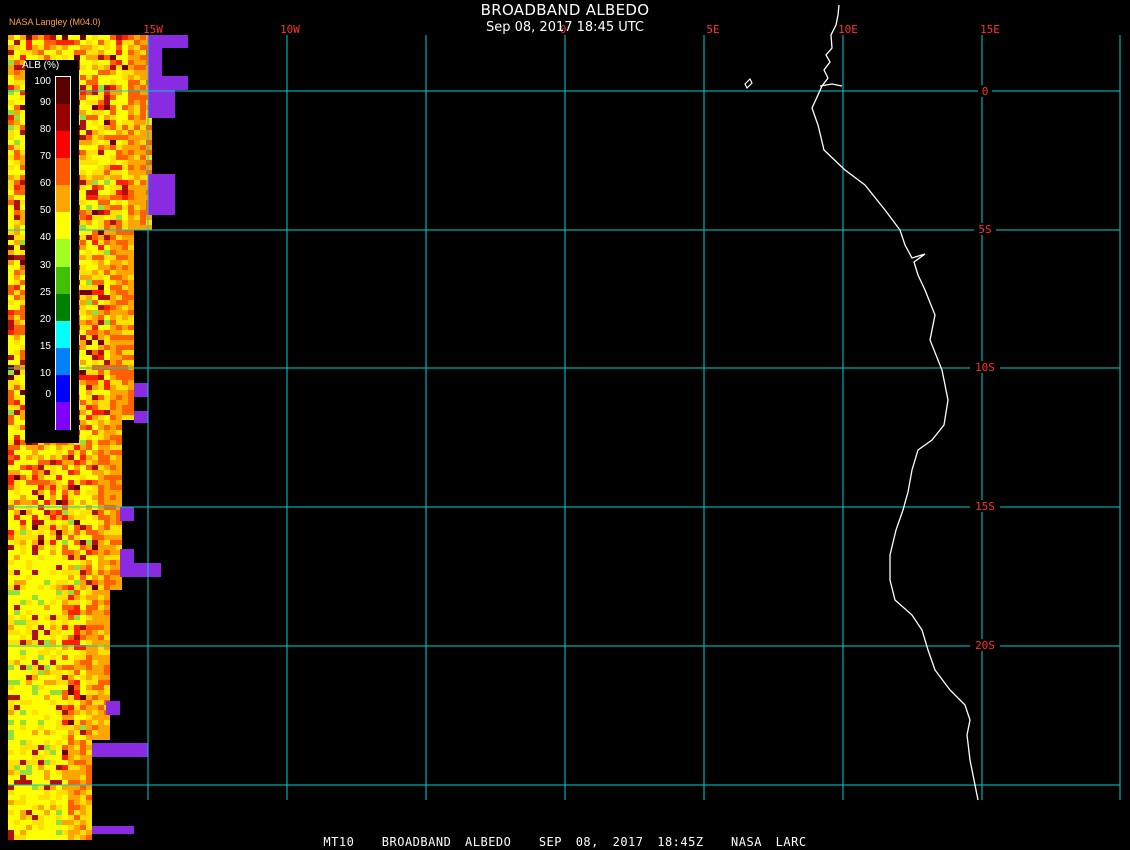 The image size is (1130, 850). Describe the element at coordinates (127, 556) in the screenshot. I see `no-data-block` at that location.